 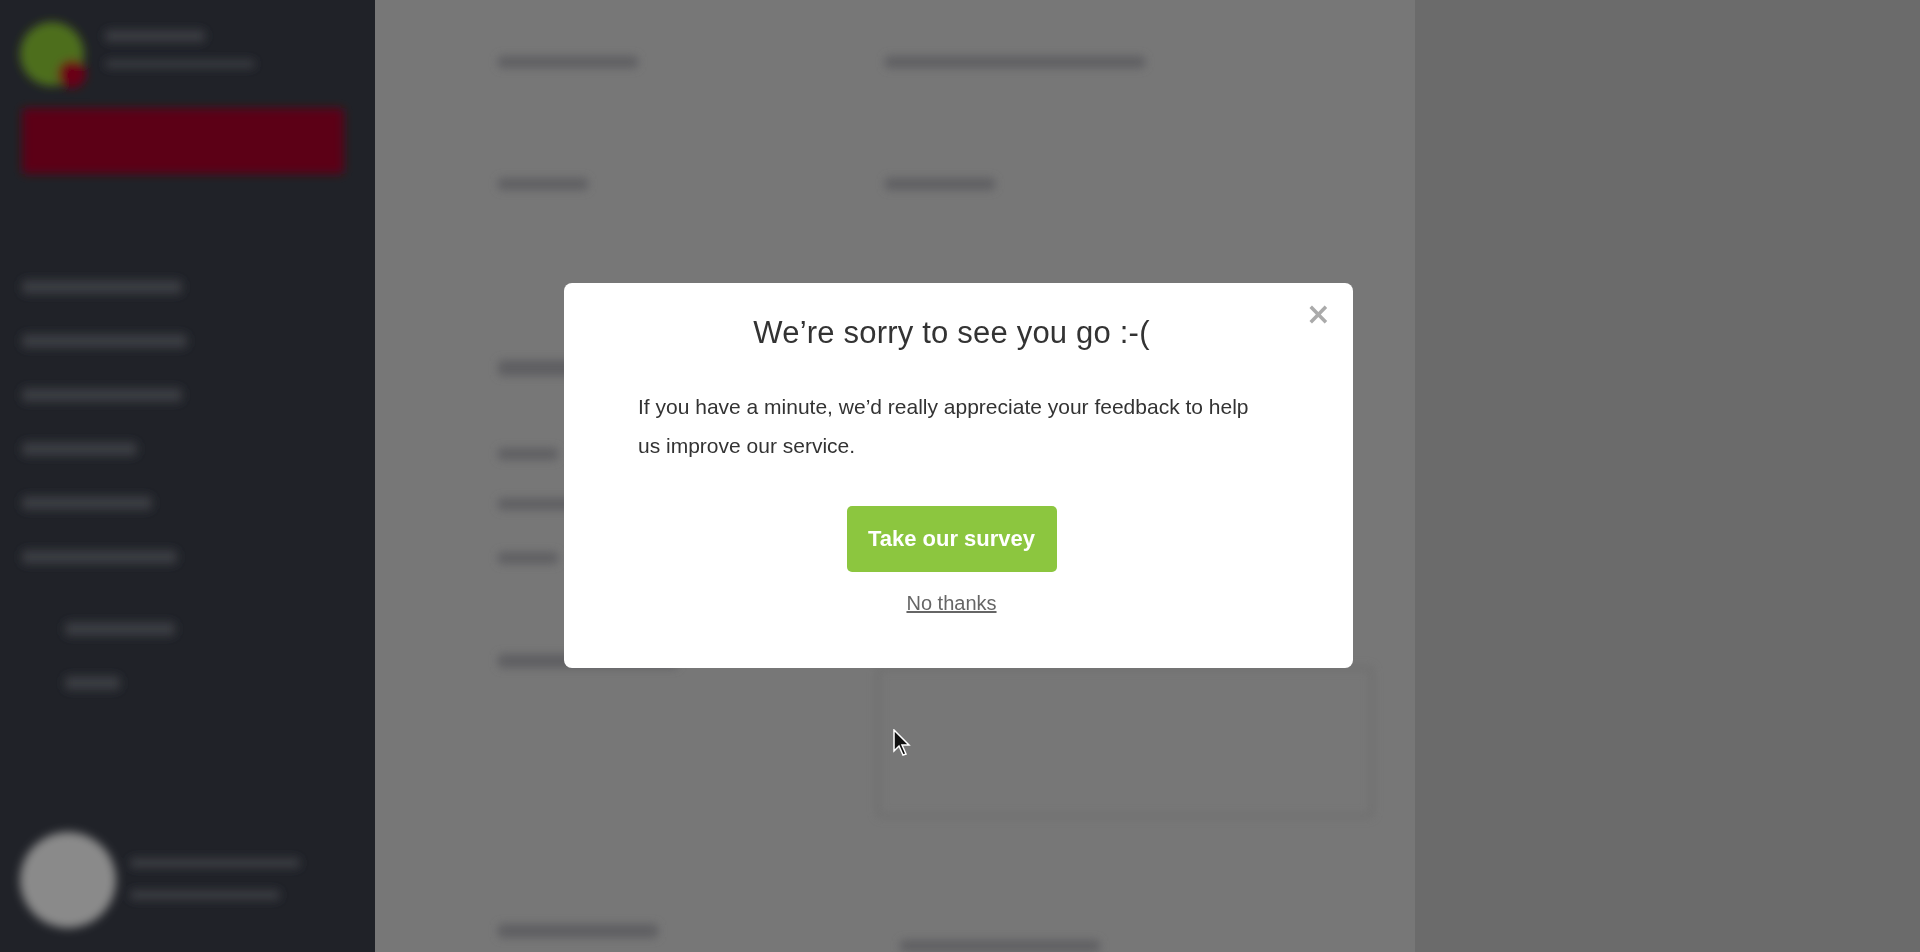 I want to click on no-thanks-link: No thanks, so click(x=951, y=603).